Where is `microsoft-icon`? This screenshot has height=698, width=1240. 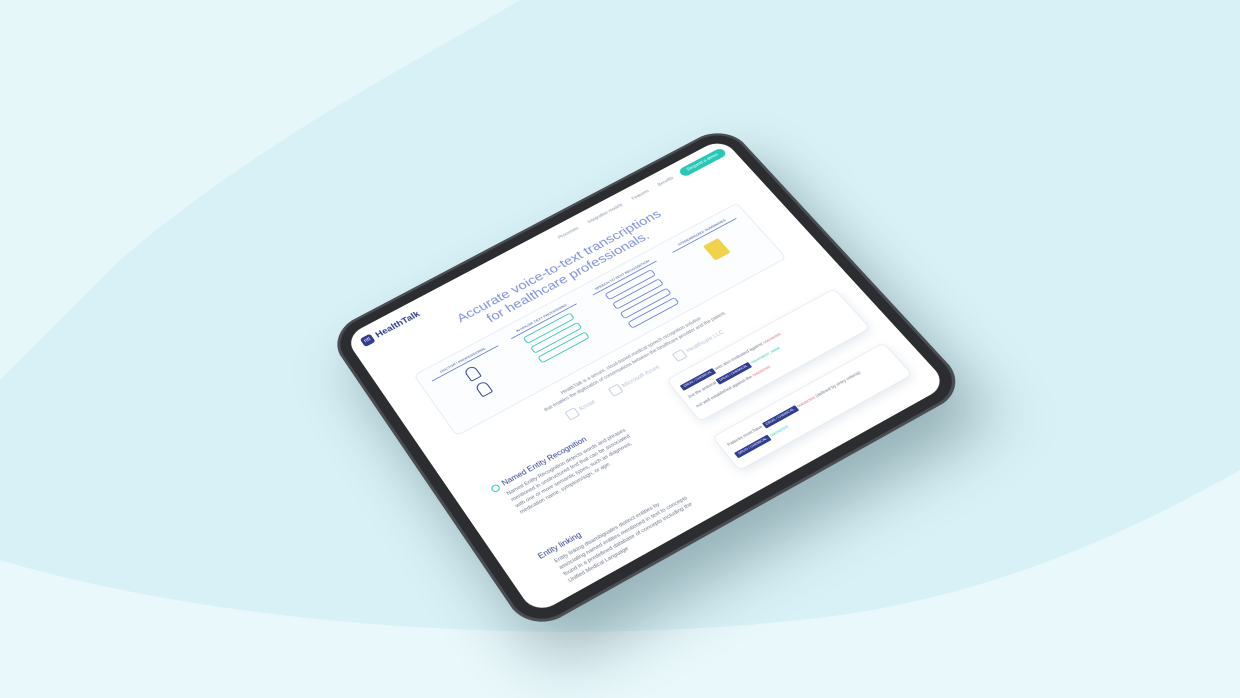
microsoft-icon is located at coordinates (615, 390).